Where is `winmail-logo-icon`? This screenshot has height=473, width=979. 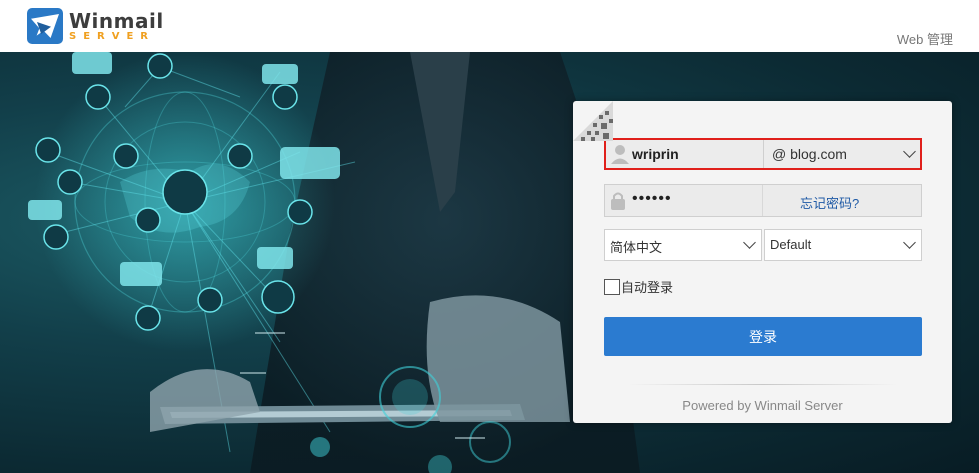 winmail-logo-icon is located at coordinates (45, 26).